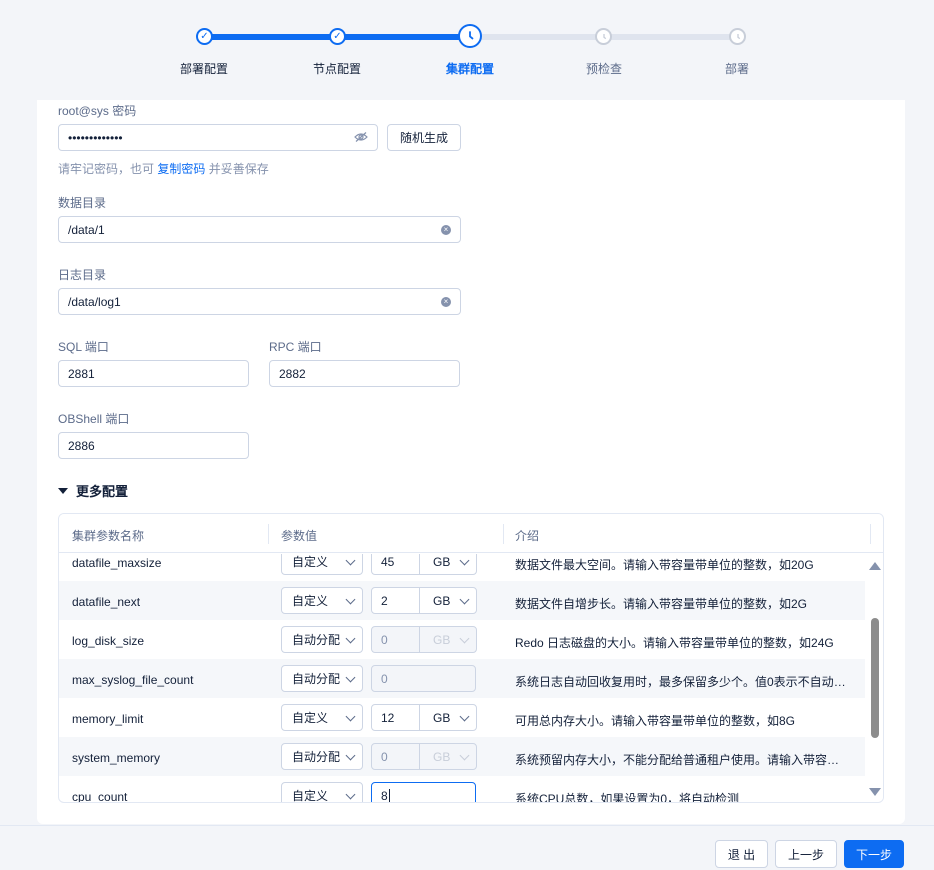 The width and height of the screenshot is (934, 870). I want to click on log-dir-label: 日志目录, so click(82, 275).